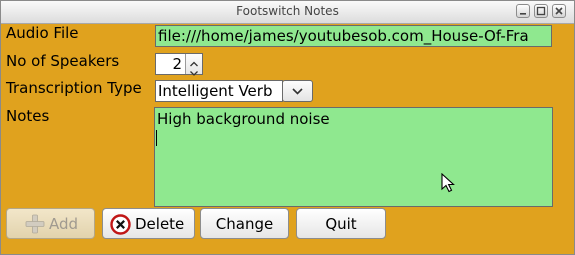 The width and height of the screenshot is (575, 255). I want to click on speakers-spinbox: 2, so click(179, 64).